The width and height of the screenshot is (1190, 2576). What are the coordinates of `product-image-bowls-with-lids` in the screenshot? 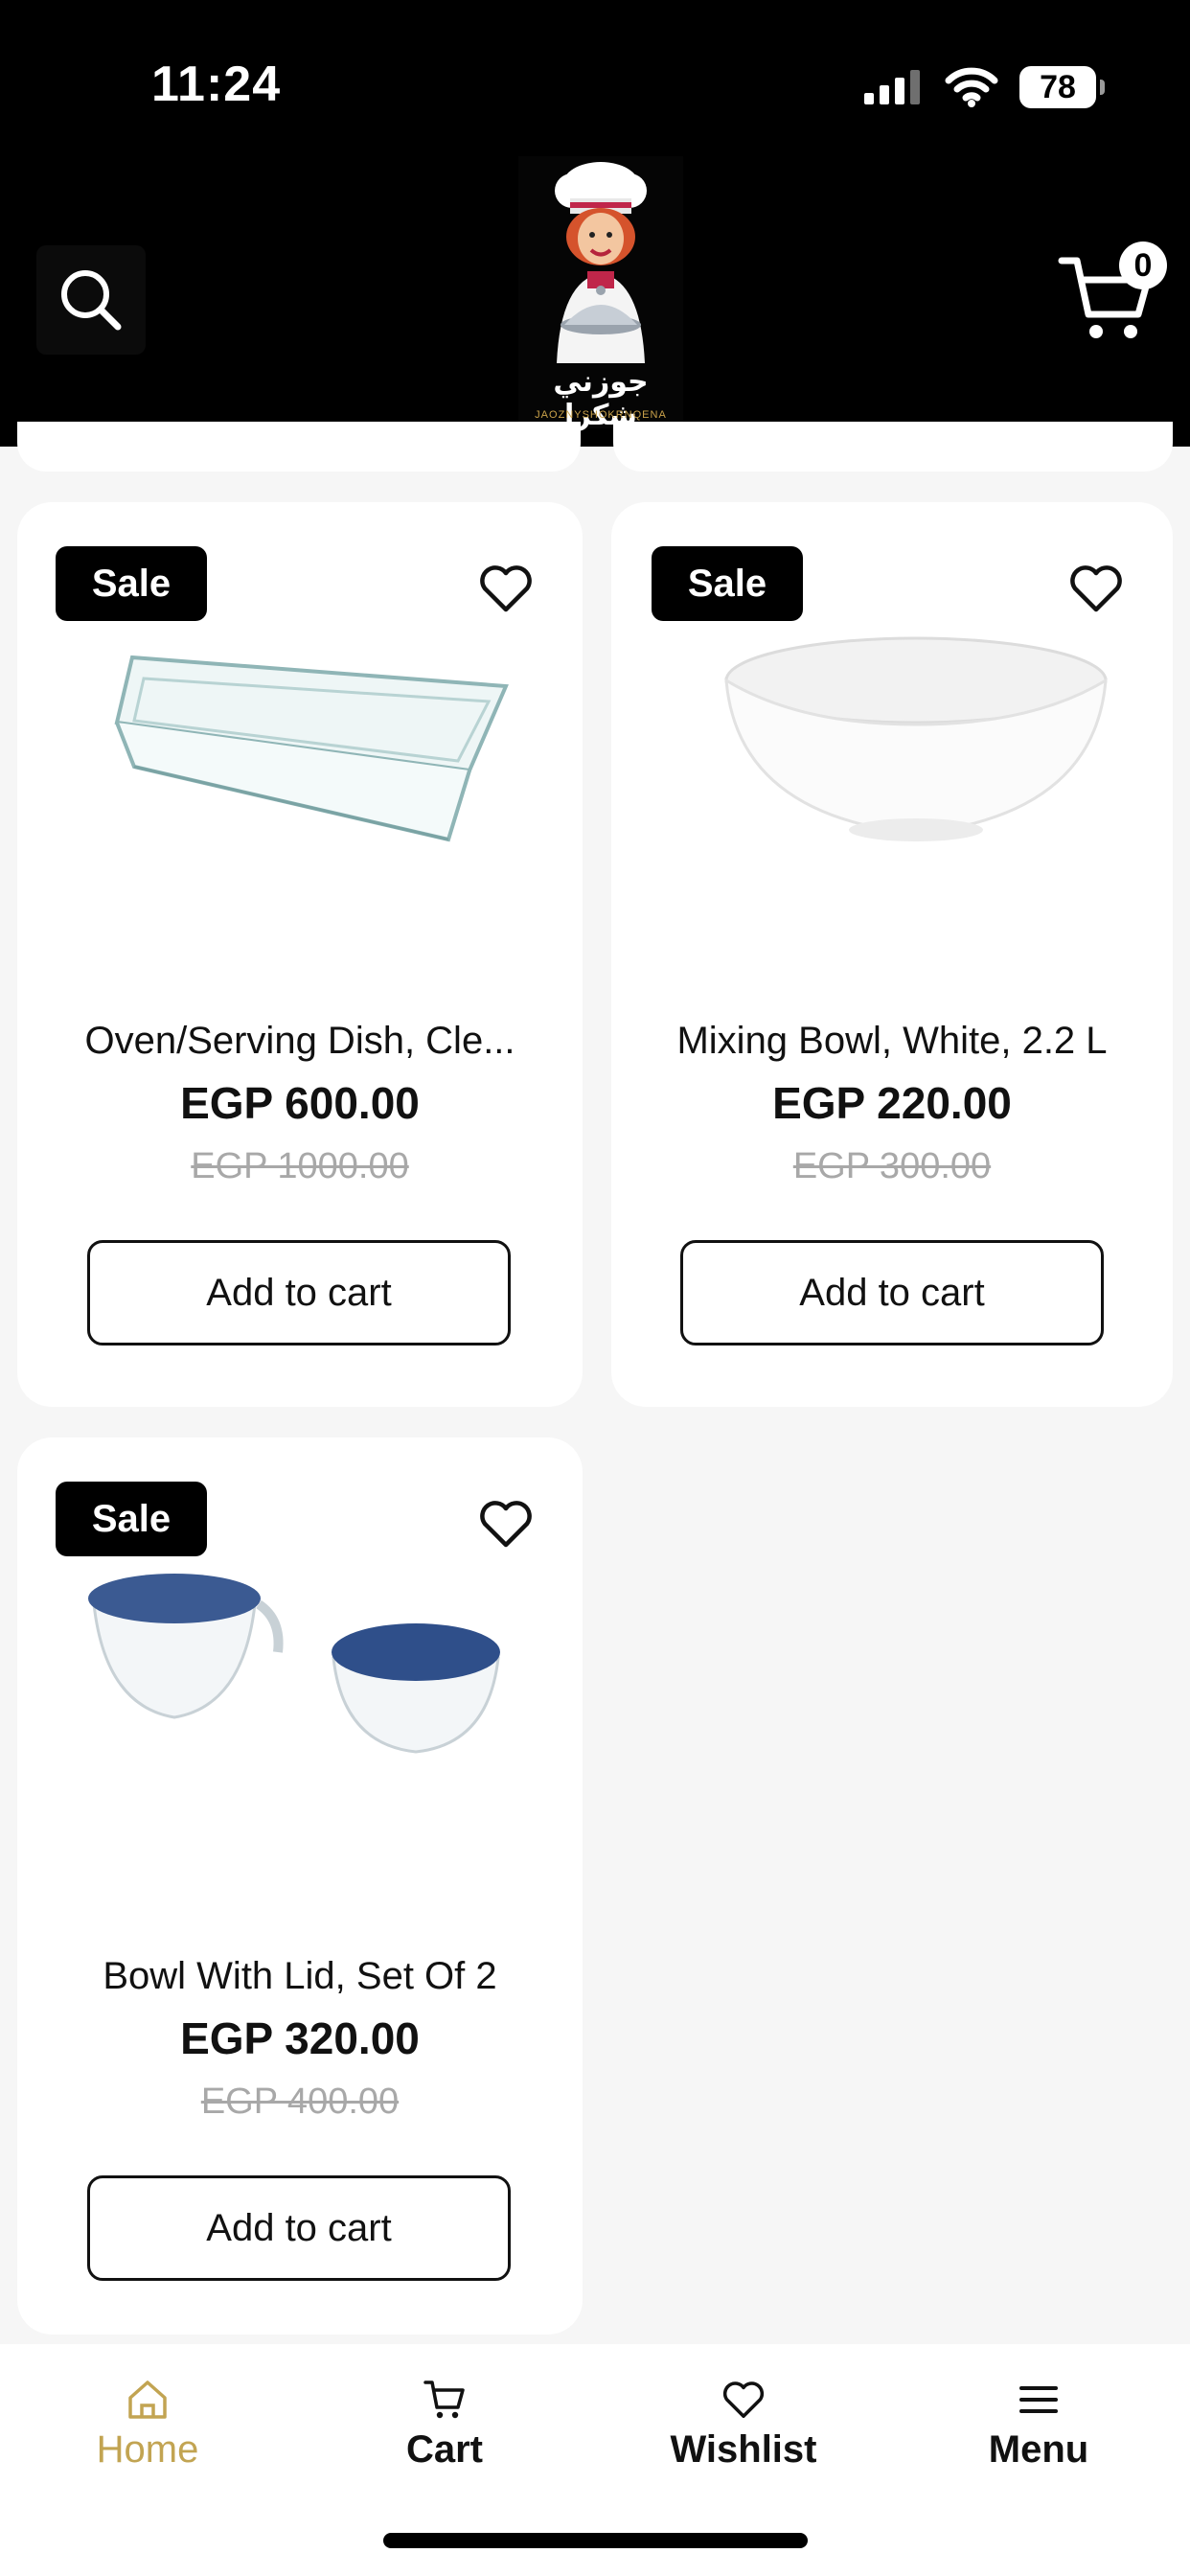 It's located at (300, 1677).